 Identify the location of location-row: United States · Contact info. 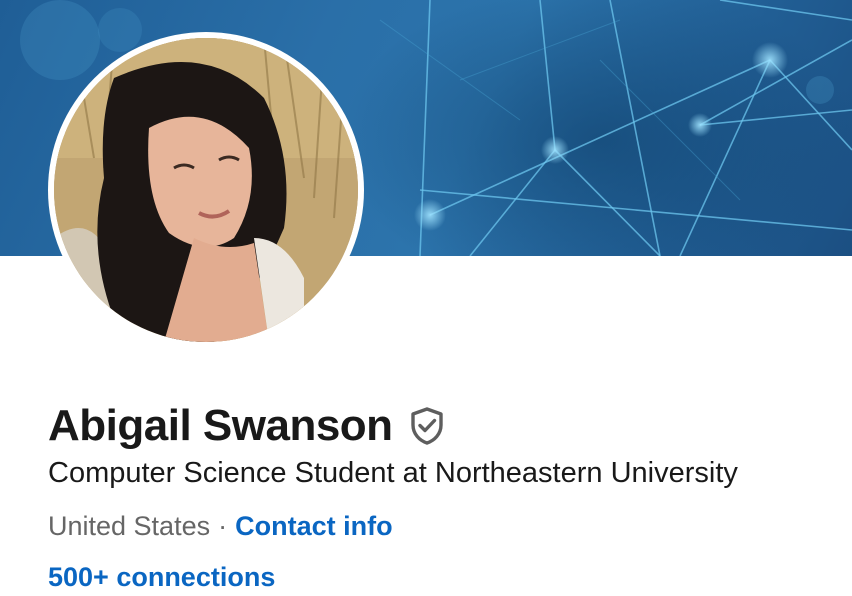
(220, 526).